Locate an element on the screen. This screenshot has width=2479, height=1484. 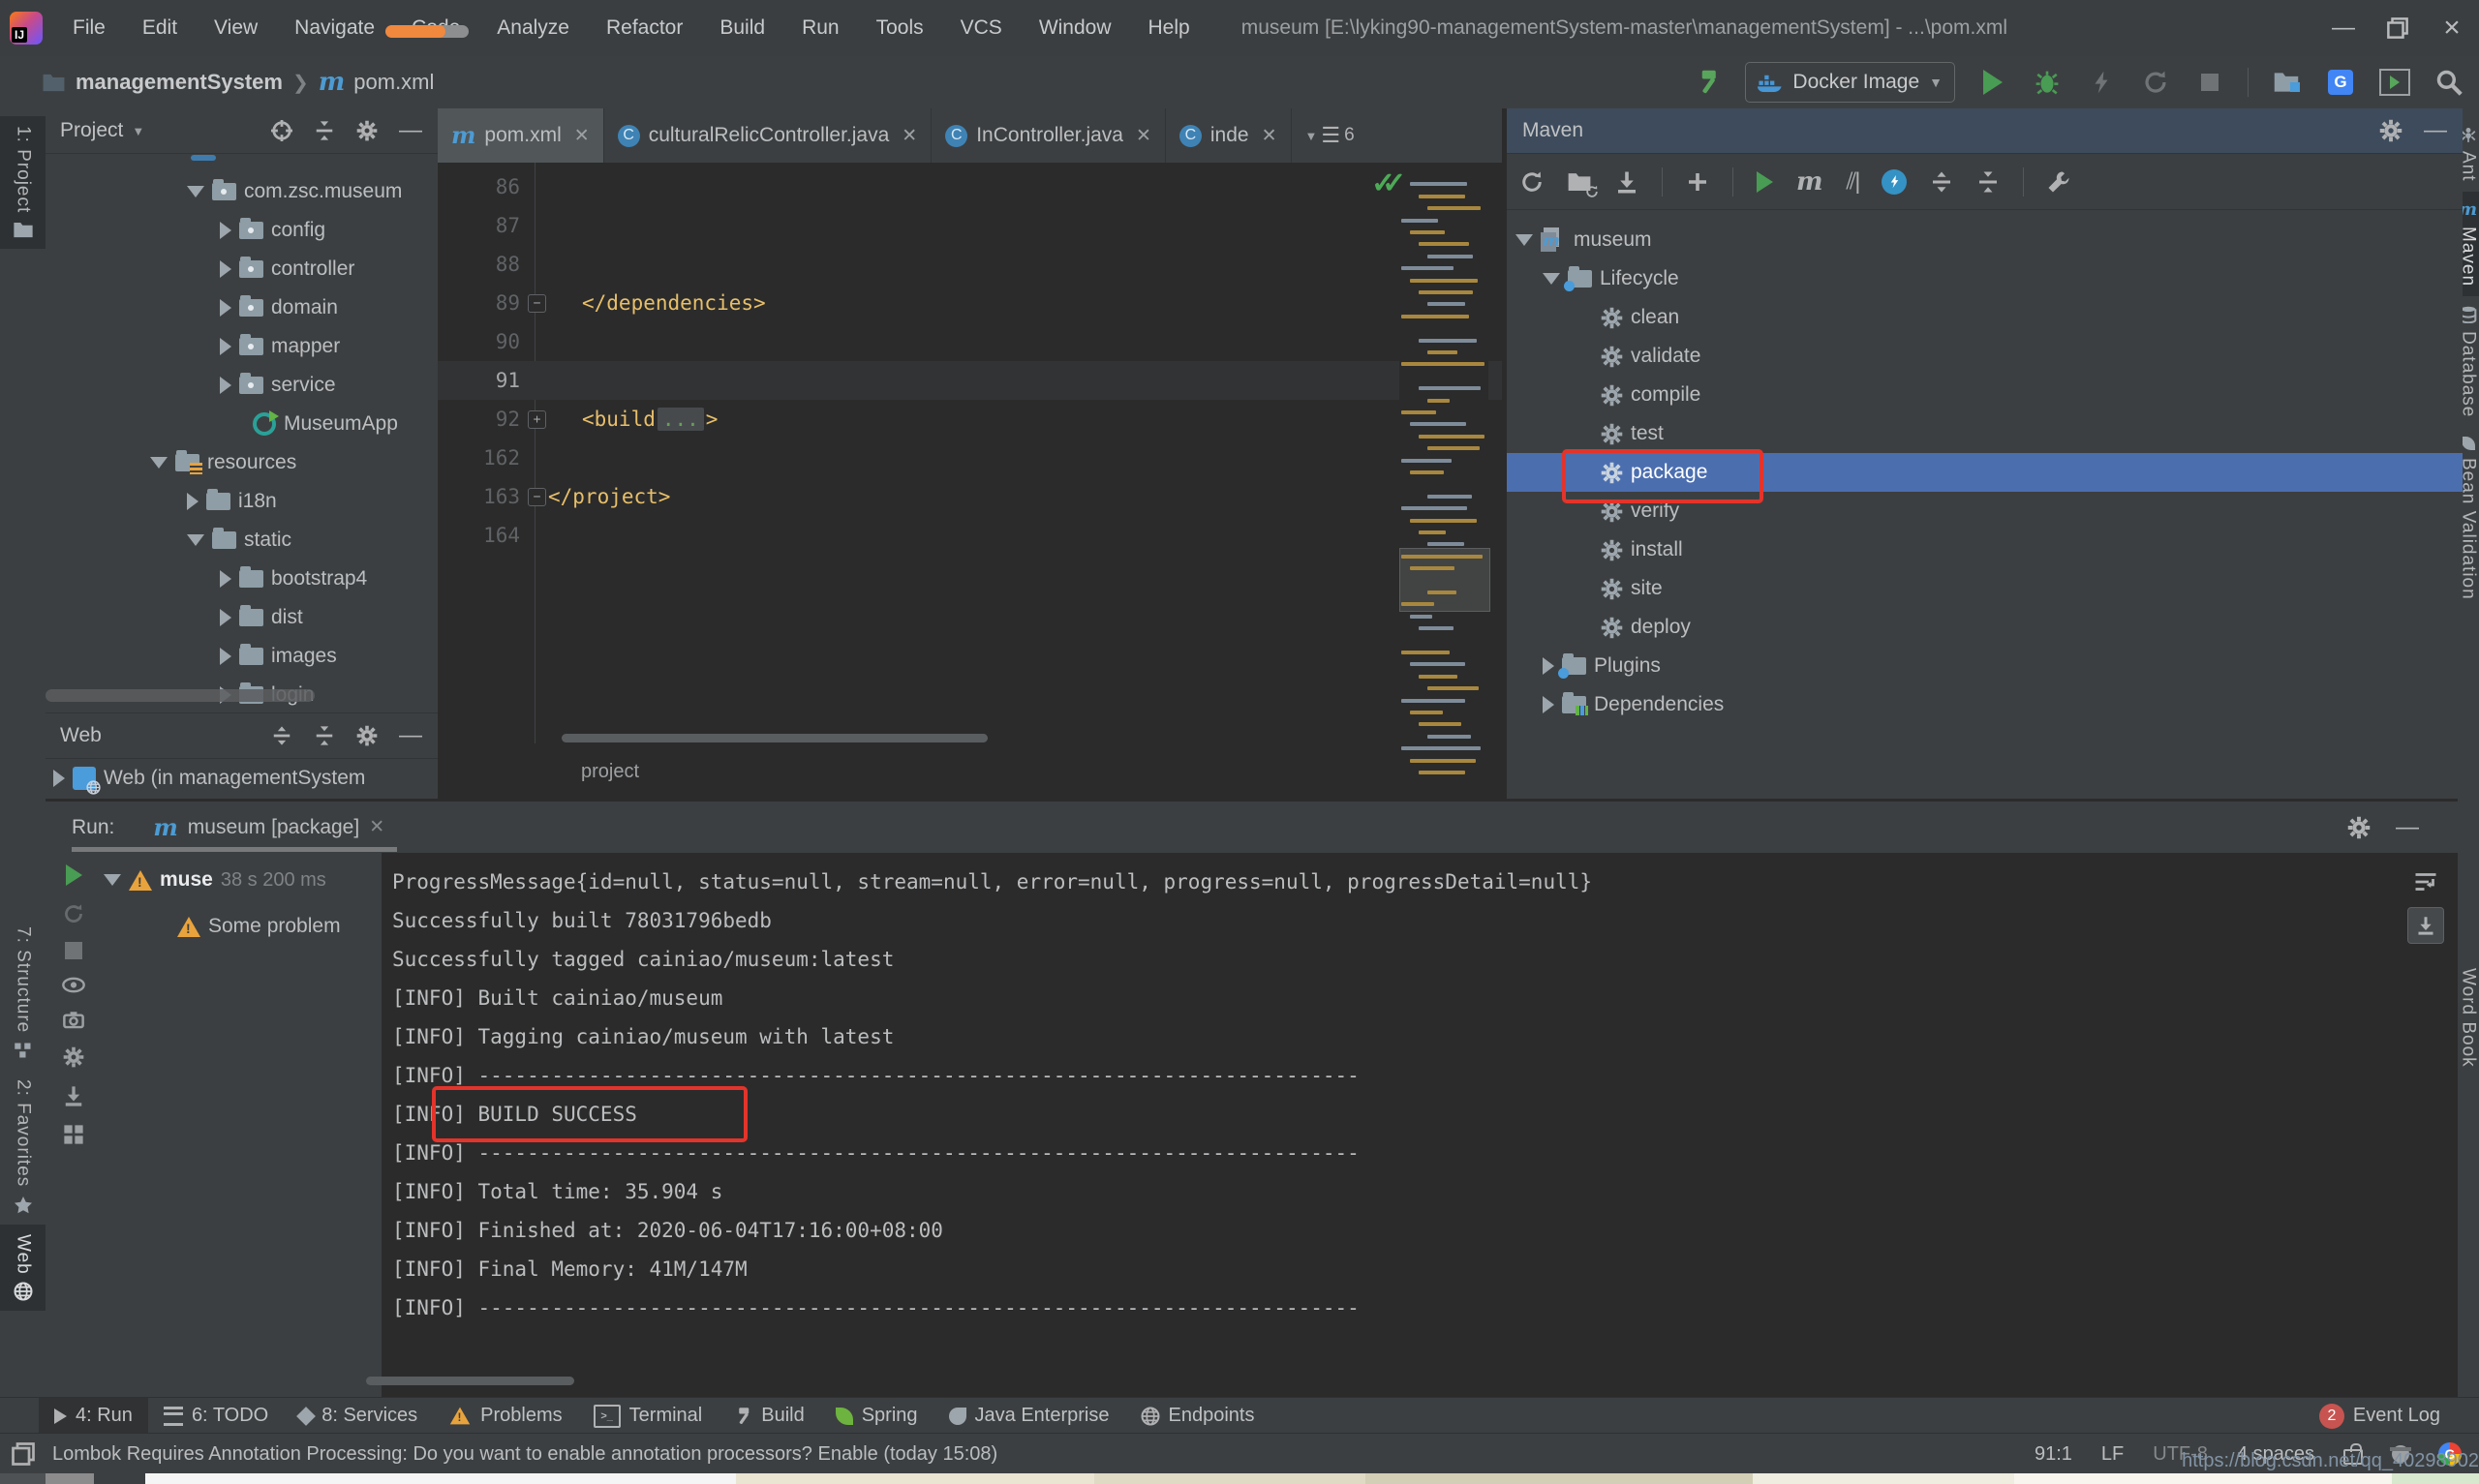
event-log-button: 2 Event Log is located at coordinates (2391, 1416).